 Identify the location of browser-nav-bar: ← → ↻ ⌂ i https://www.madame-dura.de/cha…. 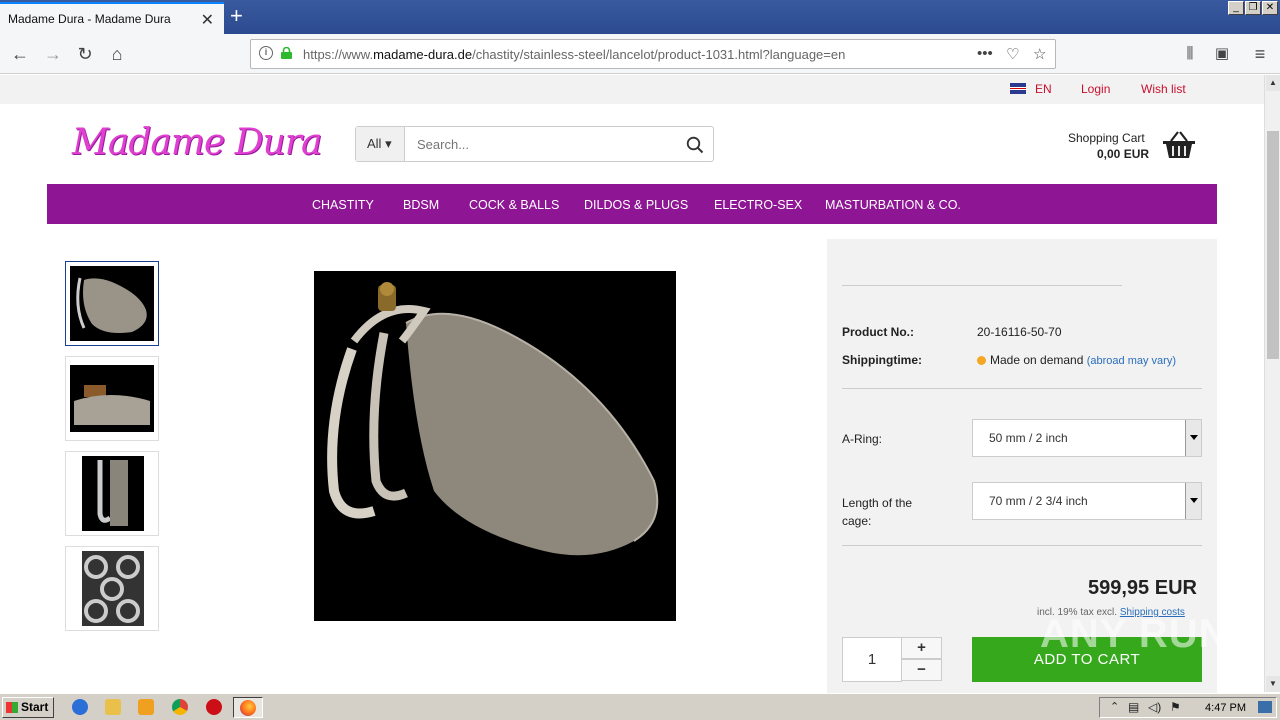
(640, 54).